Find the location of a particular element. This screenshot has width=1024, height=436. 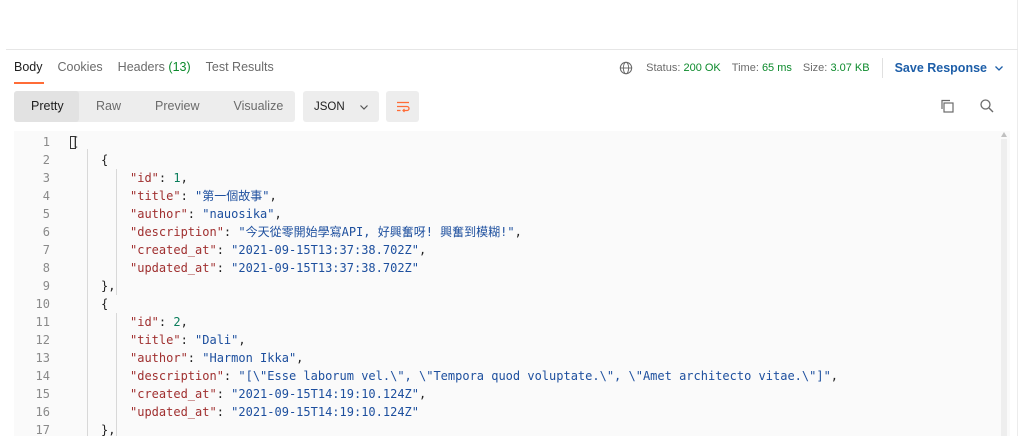

chevron-down-icon is located at coordinates (999, 68).